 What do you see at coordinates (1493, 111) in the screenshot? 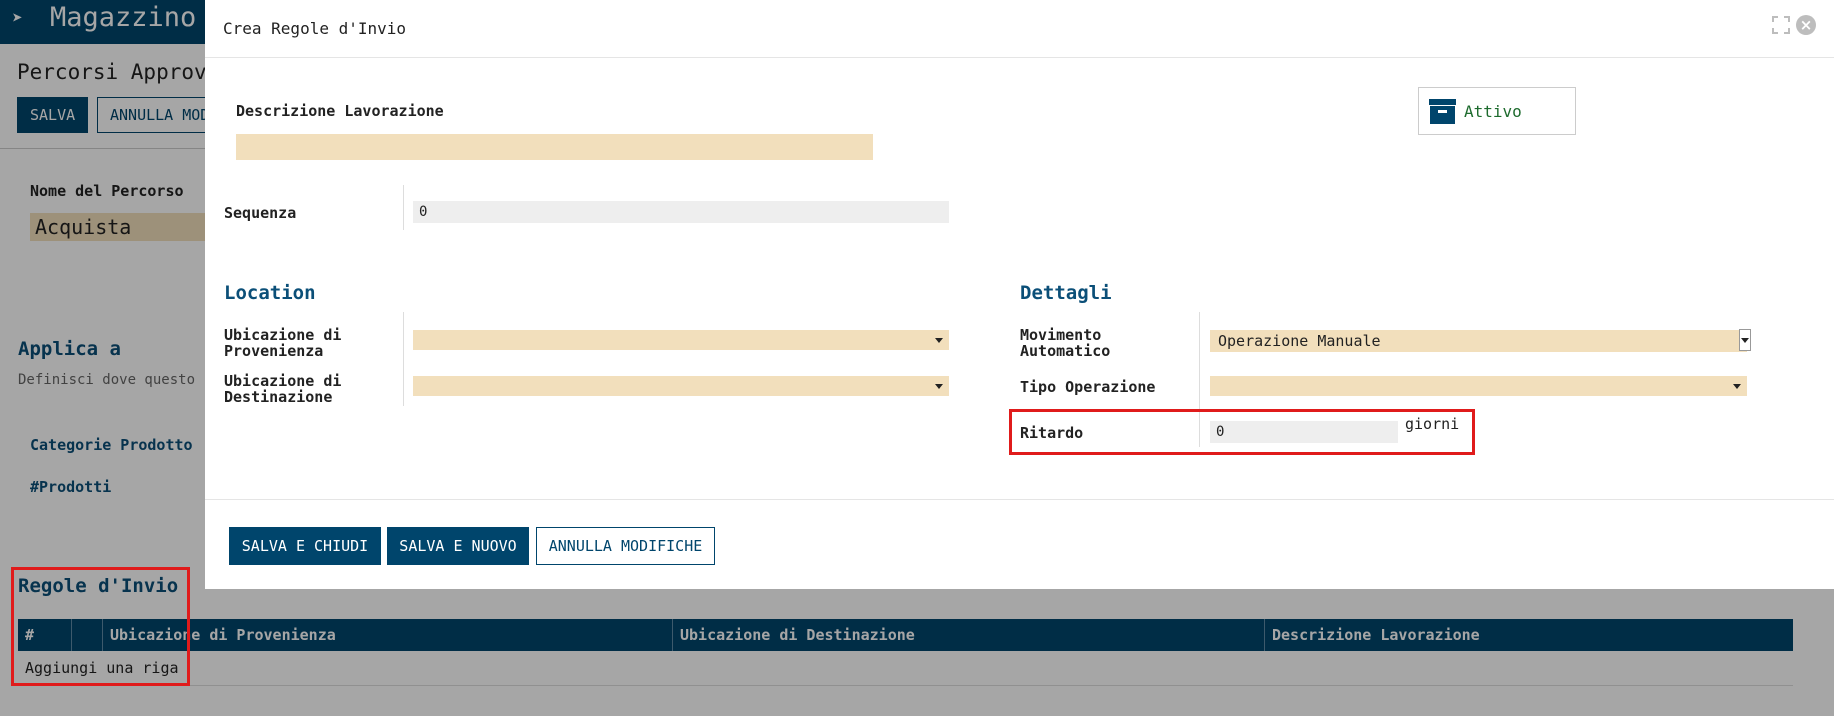
I see `active-label: Attivo` at bounding box center [1493, 111].